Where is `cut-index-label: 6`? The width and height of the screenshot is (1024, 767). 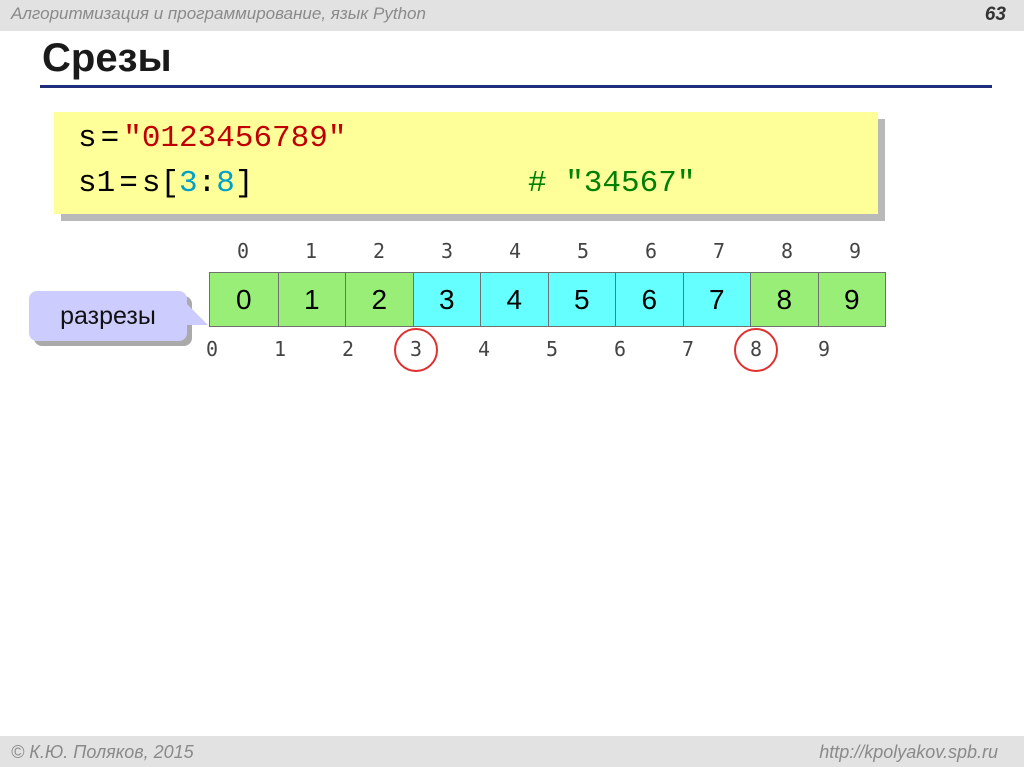 cut-index-label: 6 is located at coordinates (620, 349).